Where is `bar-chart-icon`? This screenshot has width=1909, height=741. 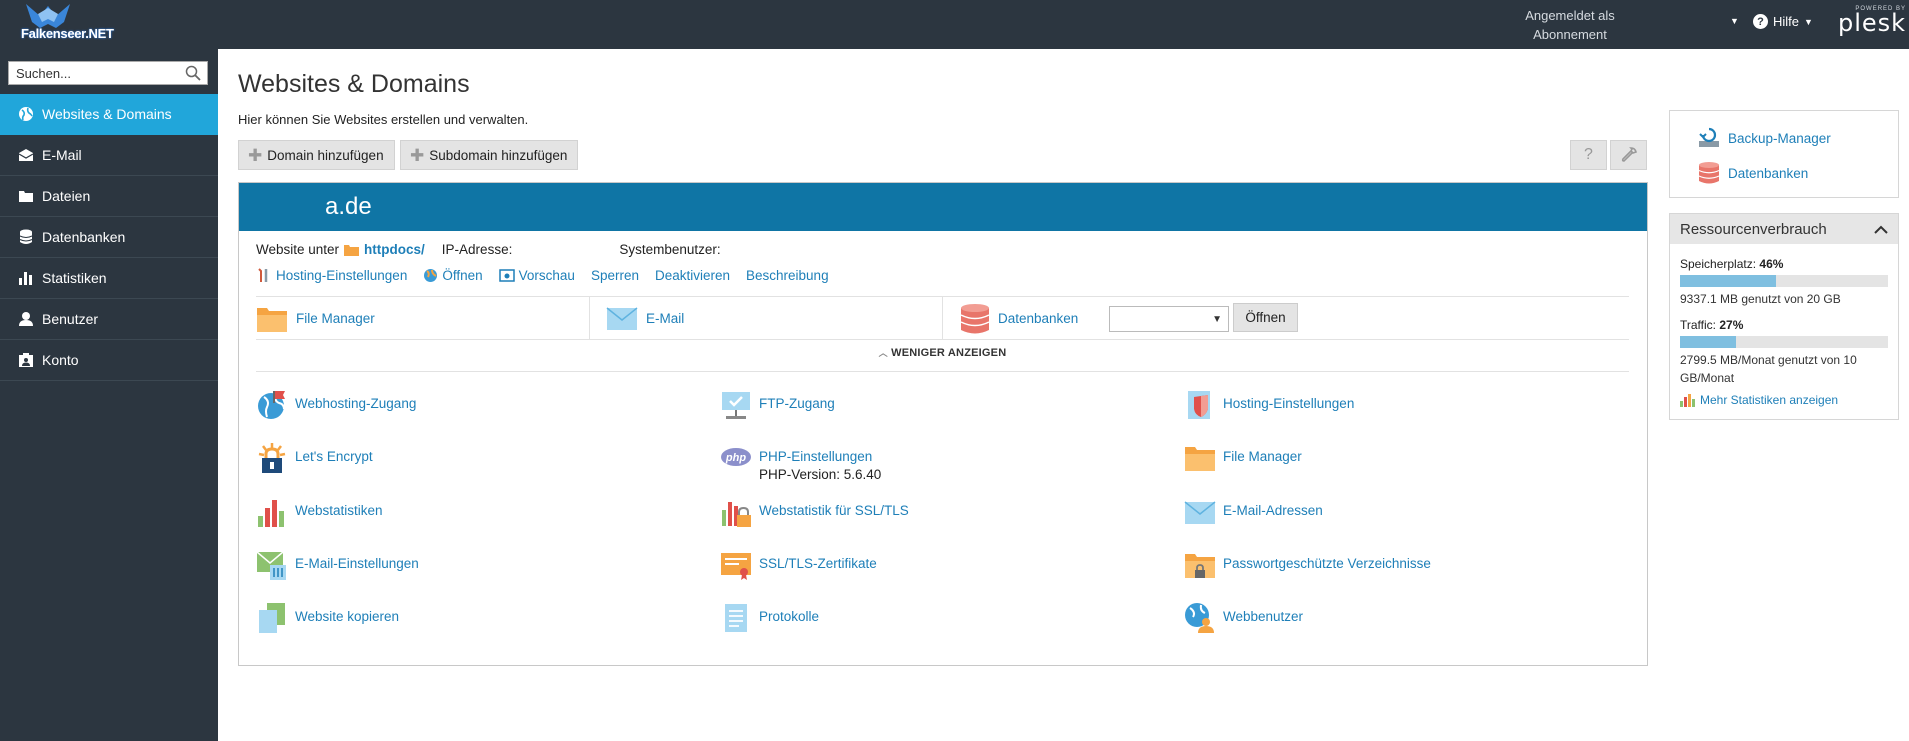
bar-chart-icon is located at coordinates (26, 278).